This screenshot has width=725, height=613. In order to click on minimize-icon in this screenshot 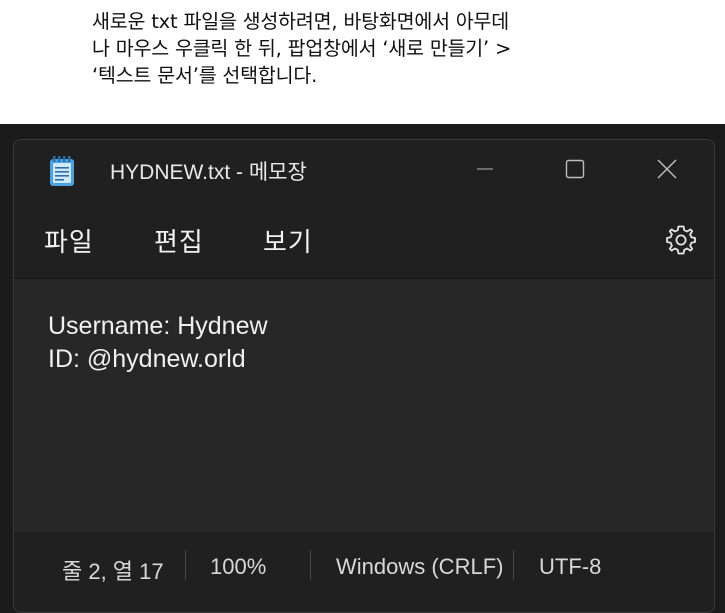, I will do `click(485, 169)`.